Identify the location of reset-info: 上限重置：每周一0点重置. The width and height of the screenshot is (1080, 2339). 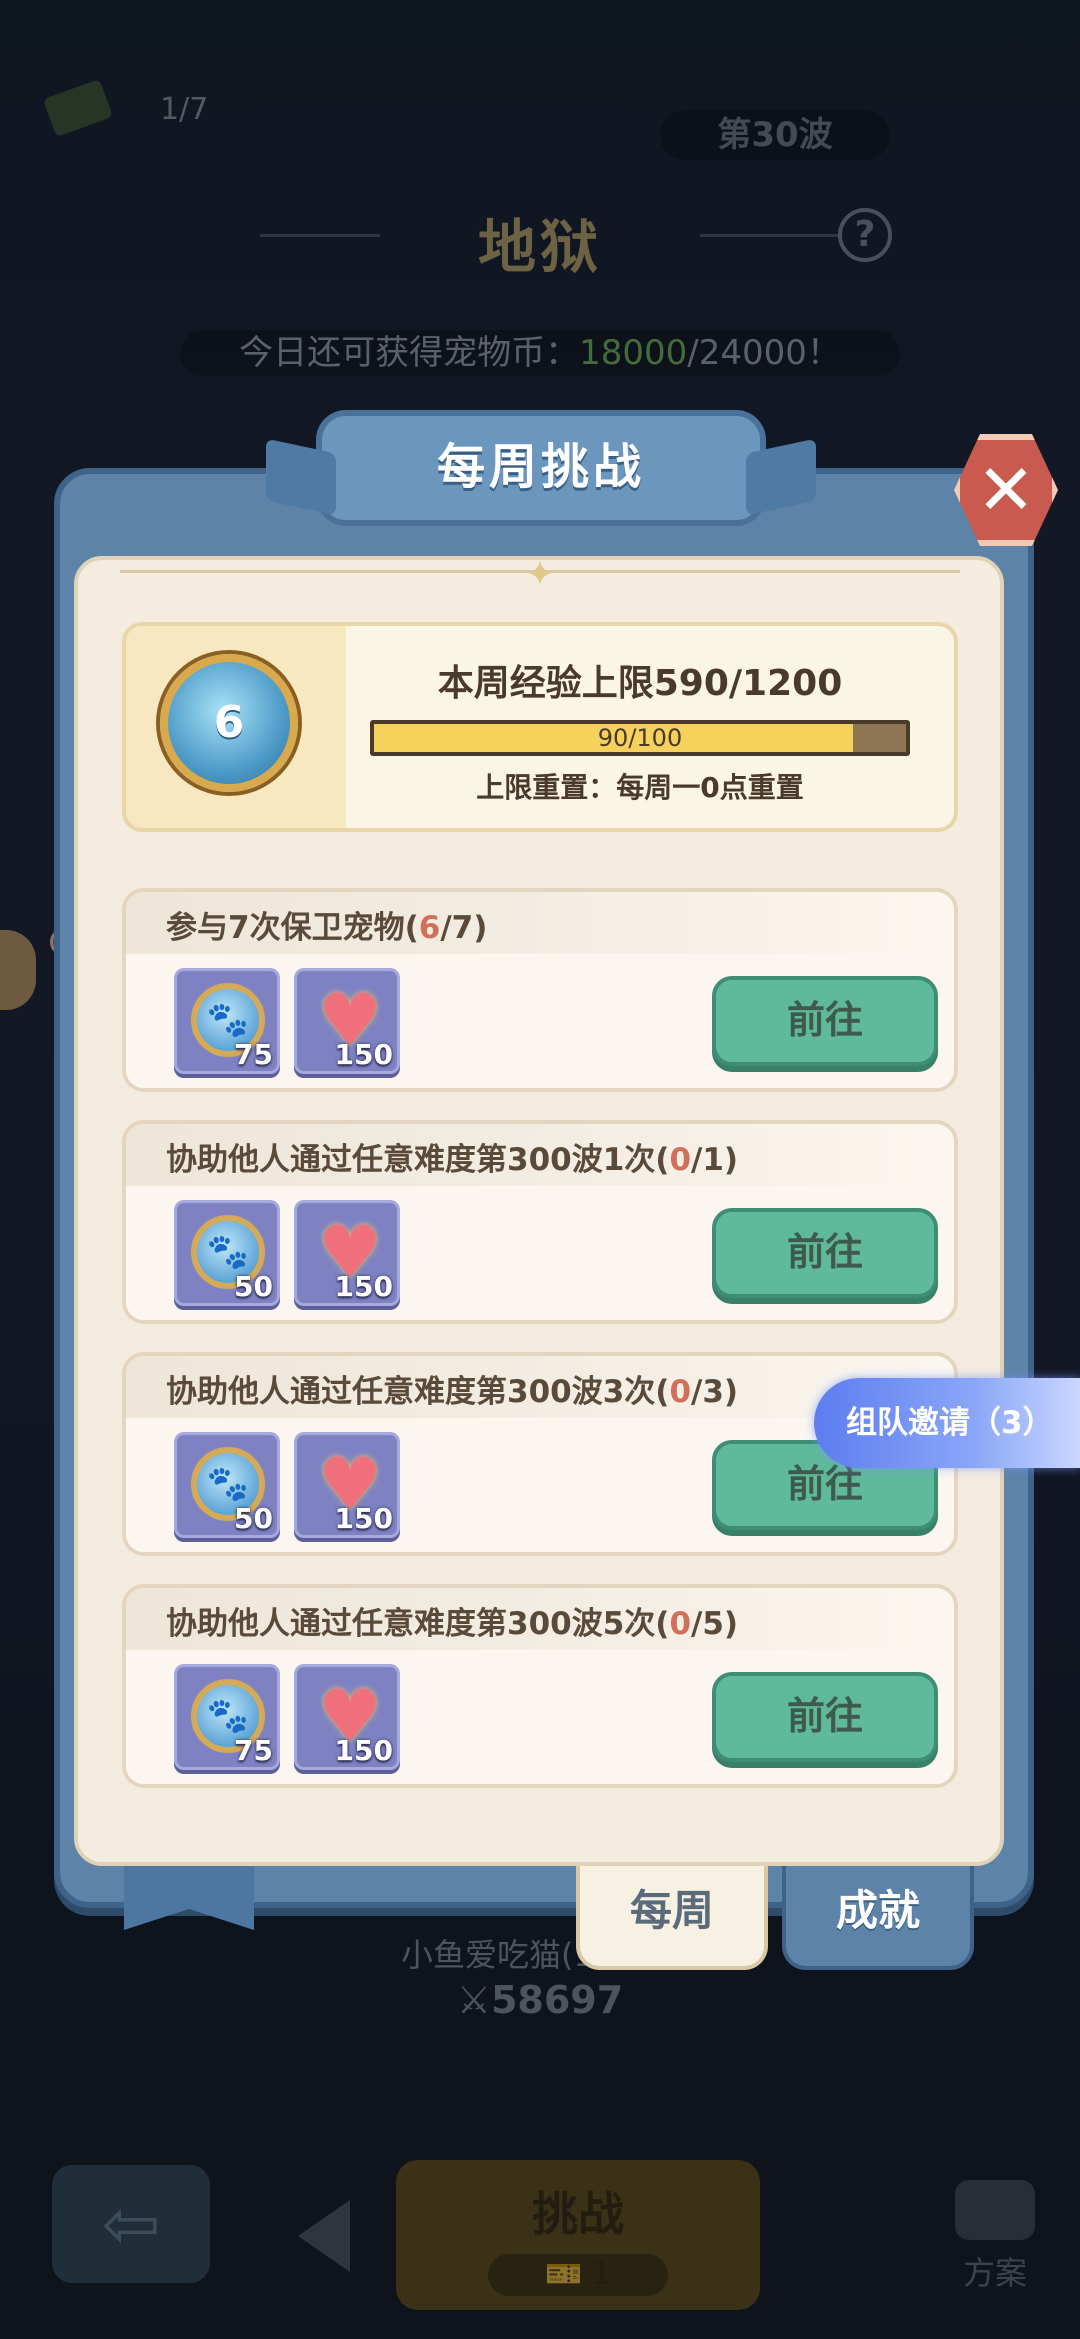
(640, 787).